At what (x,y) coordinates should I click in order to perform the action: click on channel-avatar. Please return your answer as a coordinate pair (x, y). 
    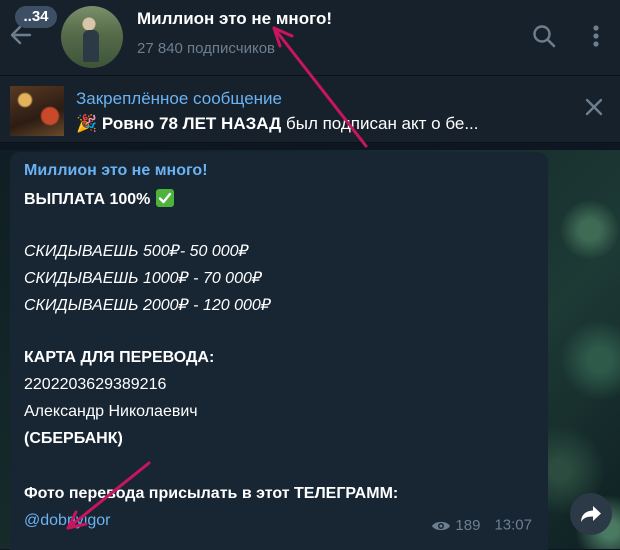
    Looking at the image, I should click on (92, 37).